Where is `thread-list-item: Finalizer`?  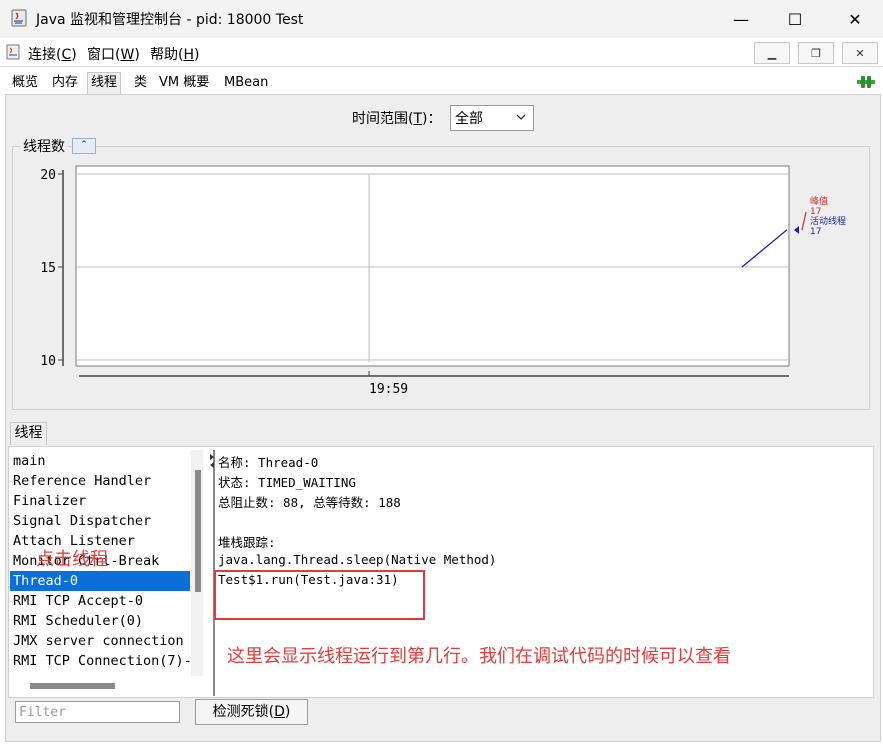
thread-list-item: Finalizer is located at coordinates (100, 501).